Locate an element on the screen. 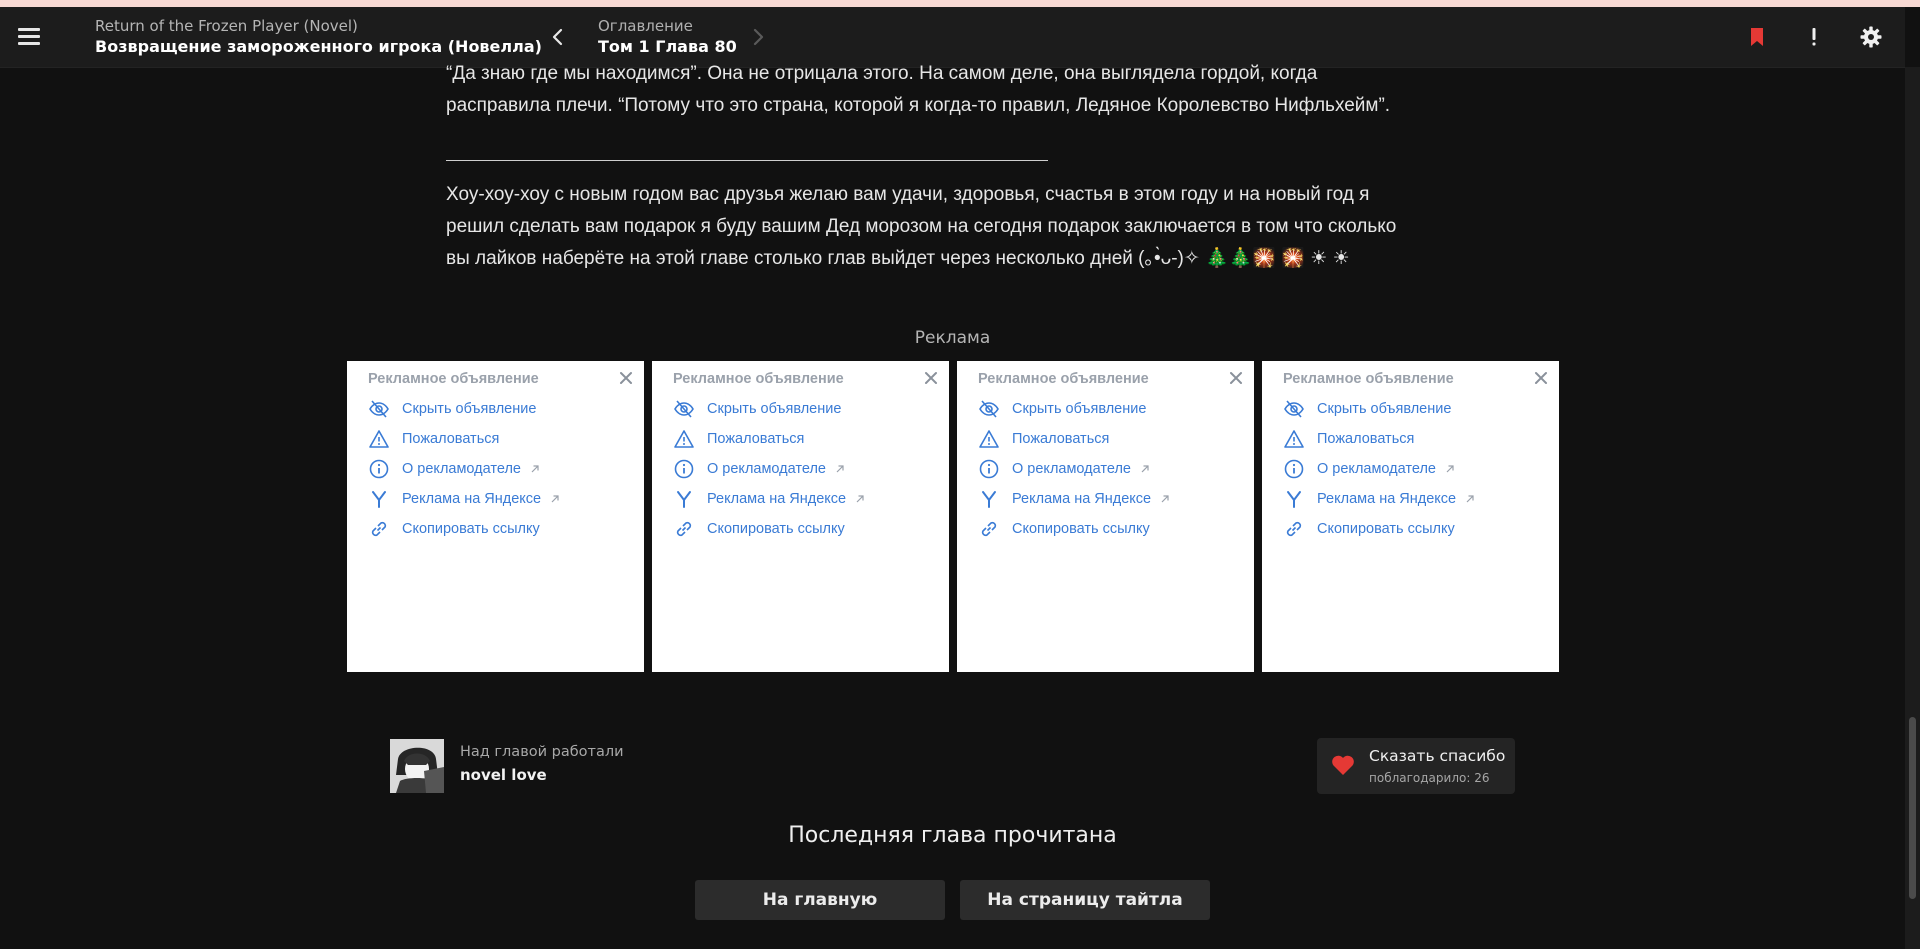 This screenshot has width=1920, height=949. chevron-right-icon is located at coordinates (758, 37).